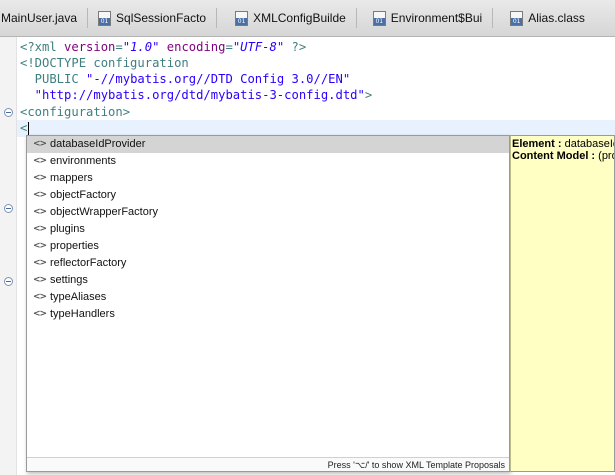 Image resolution: width=615 pixels, height=475 pixels. I want to click on proposal-item: <> databaseIdProvider, so click(268, 144).